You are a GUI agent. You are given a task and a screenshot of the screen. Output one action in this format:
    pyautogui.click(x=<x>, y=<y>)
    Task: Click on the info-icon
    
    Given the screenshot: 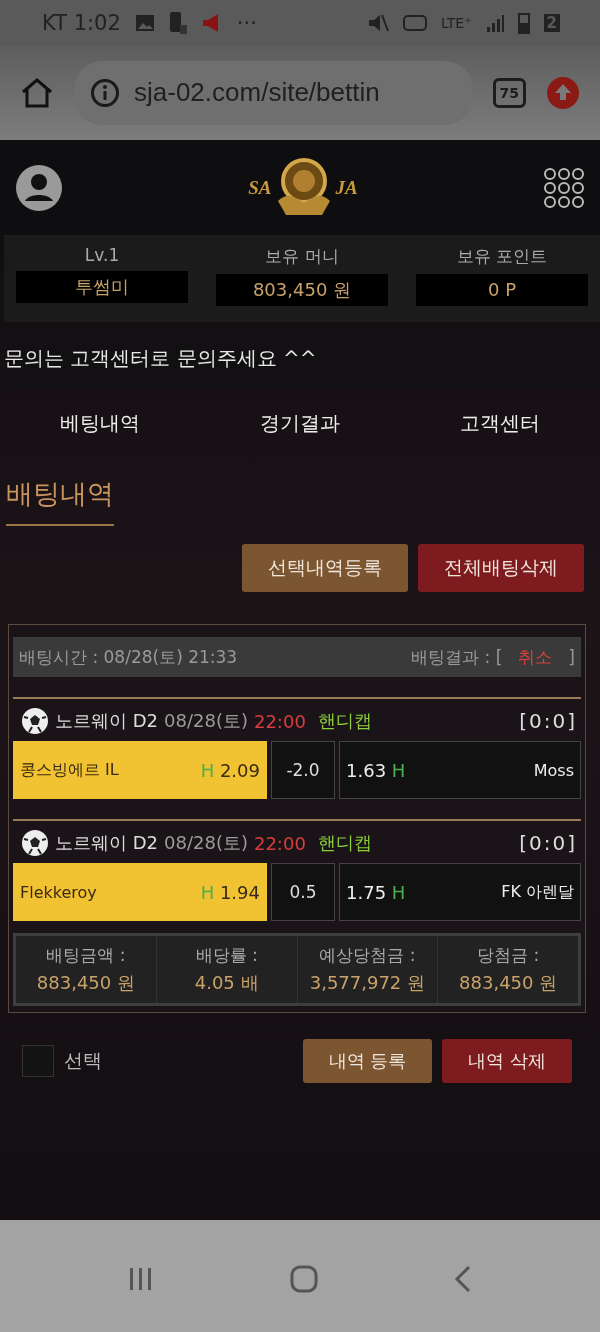 What is the action you would take?
    pyautogui.click(x=105, y=92)
    